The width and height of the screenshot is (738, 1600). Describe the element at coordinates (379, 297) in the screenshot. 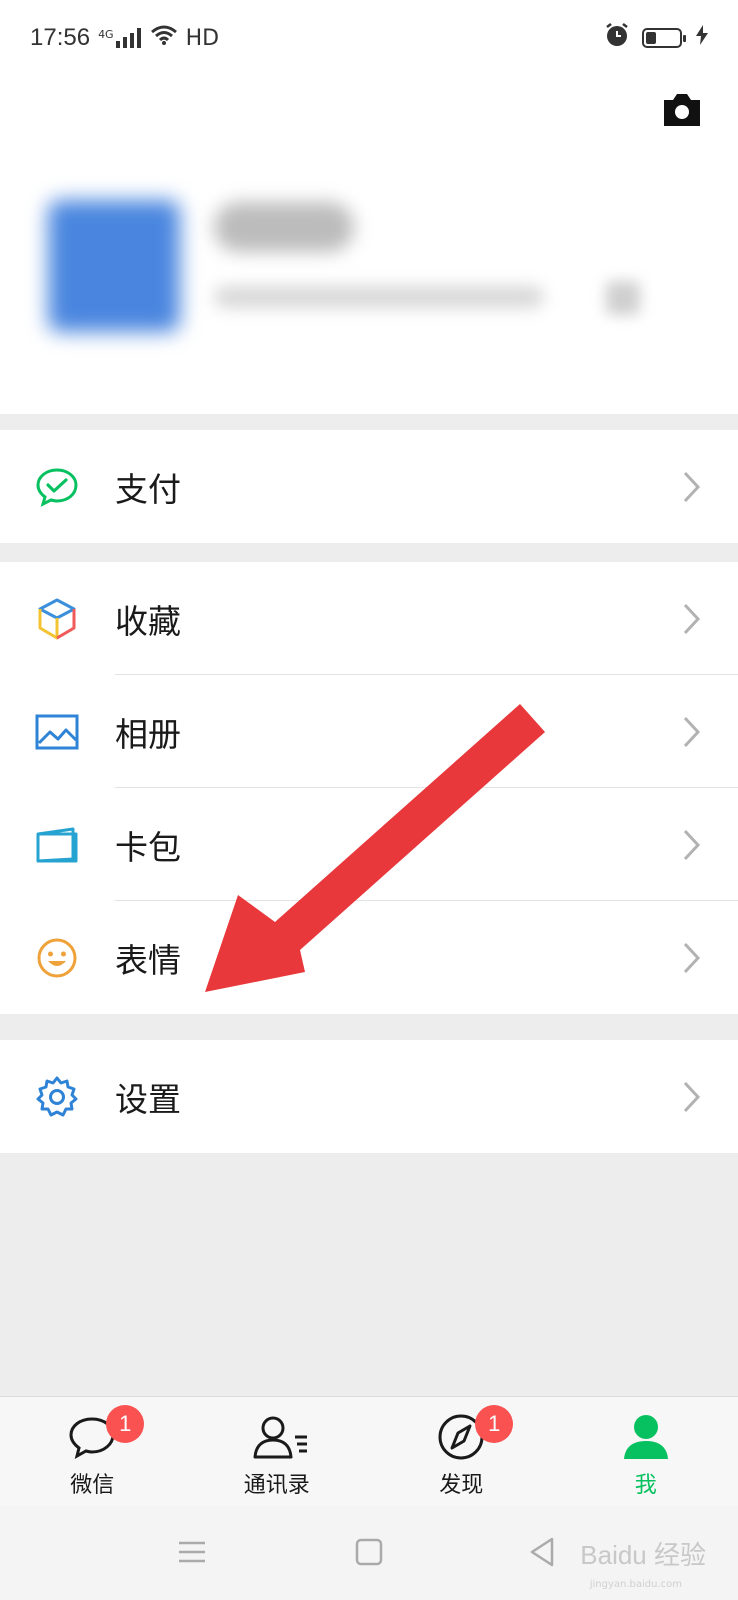

I see `wechat-id-blurred` at that location.